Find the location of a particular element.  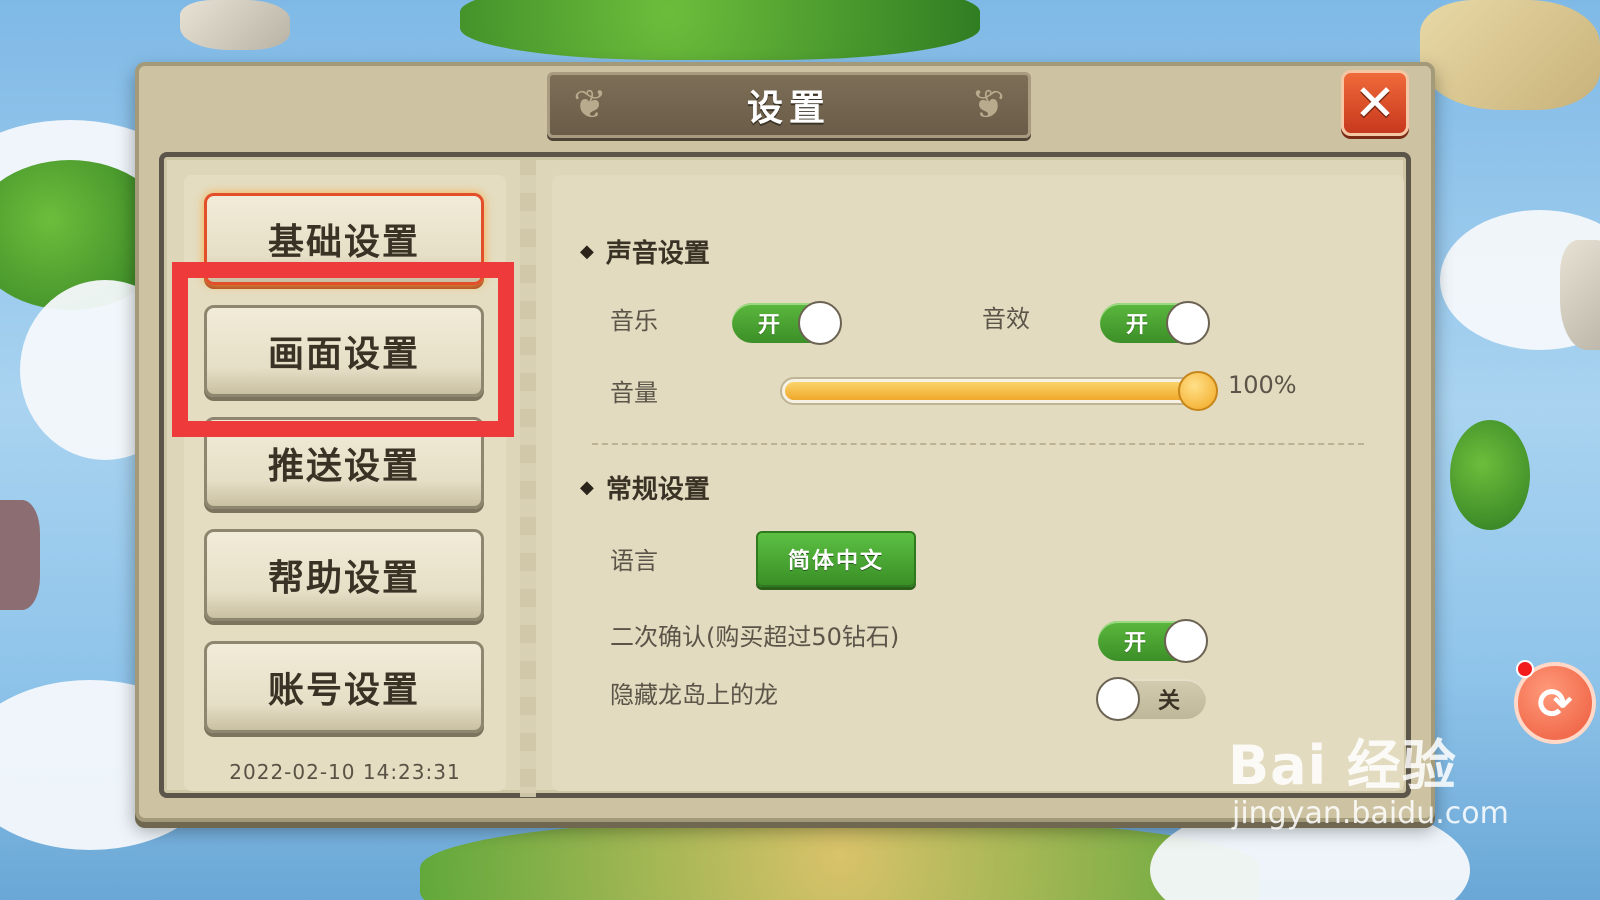

timestamp: 2022-02-10 14:23:31 is located at coordinates (345, 772).